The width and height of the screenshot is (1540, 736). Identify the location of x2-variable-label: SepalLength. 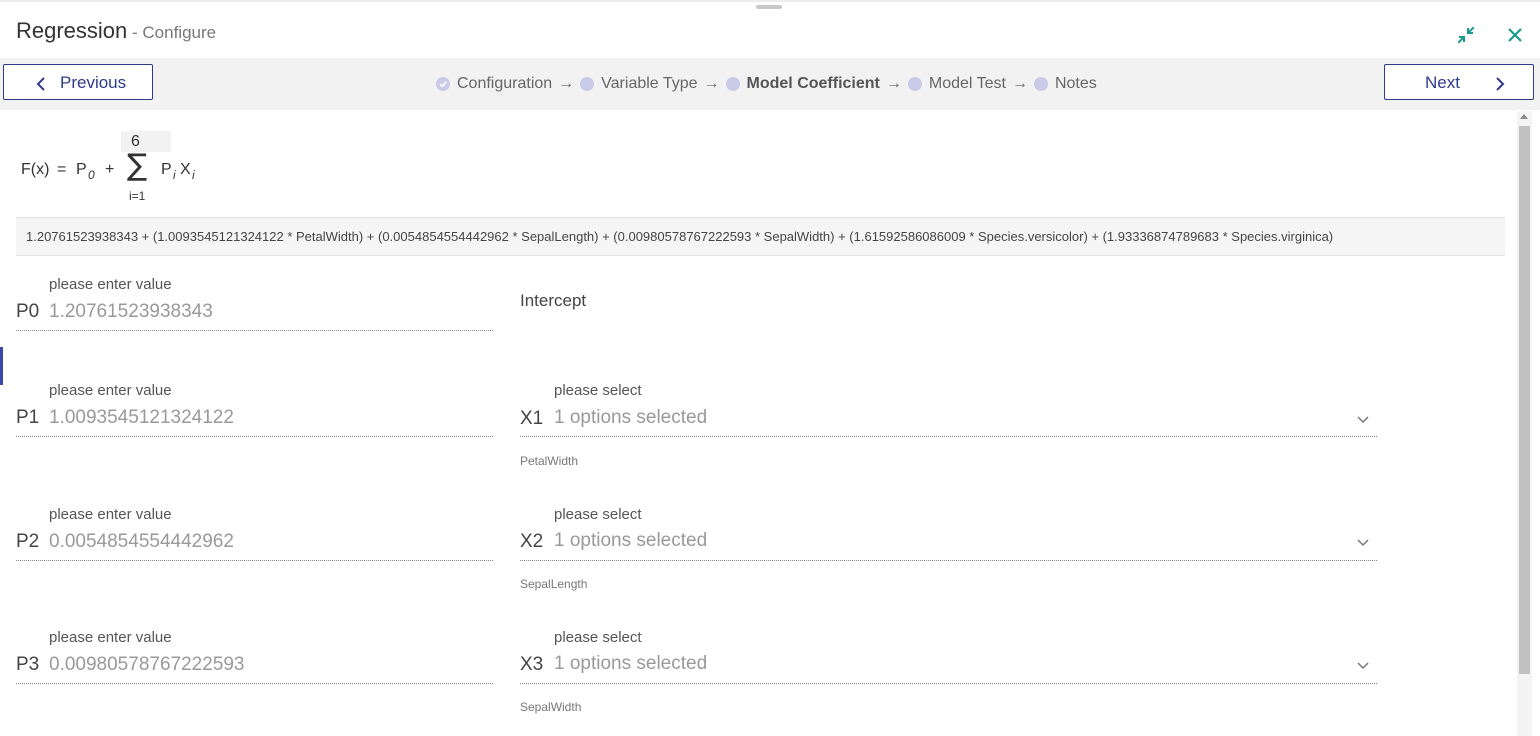
(554, 584).